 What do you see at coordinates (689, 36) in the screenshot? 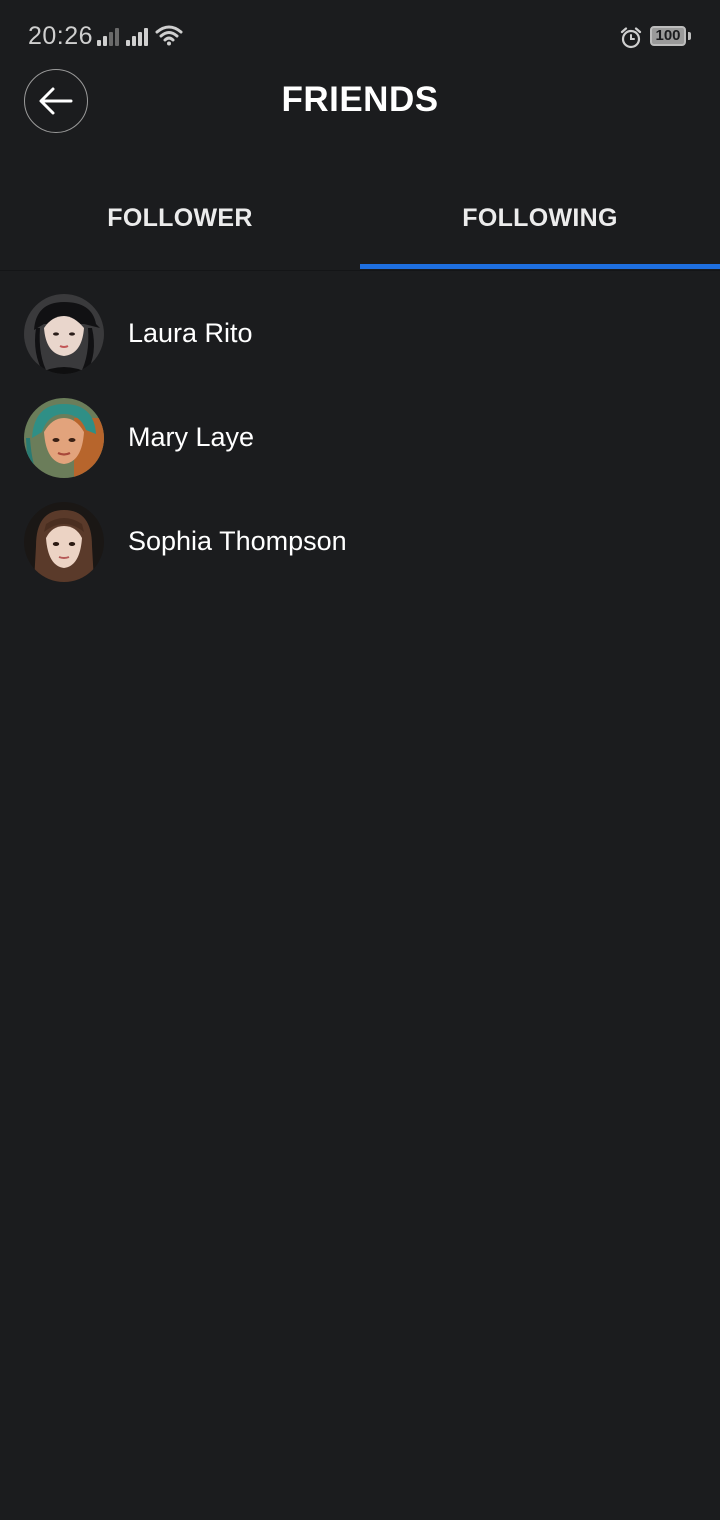
I see `battery-nub` at bounding box center [689, 36].